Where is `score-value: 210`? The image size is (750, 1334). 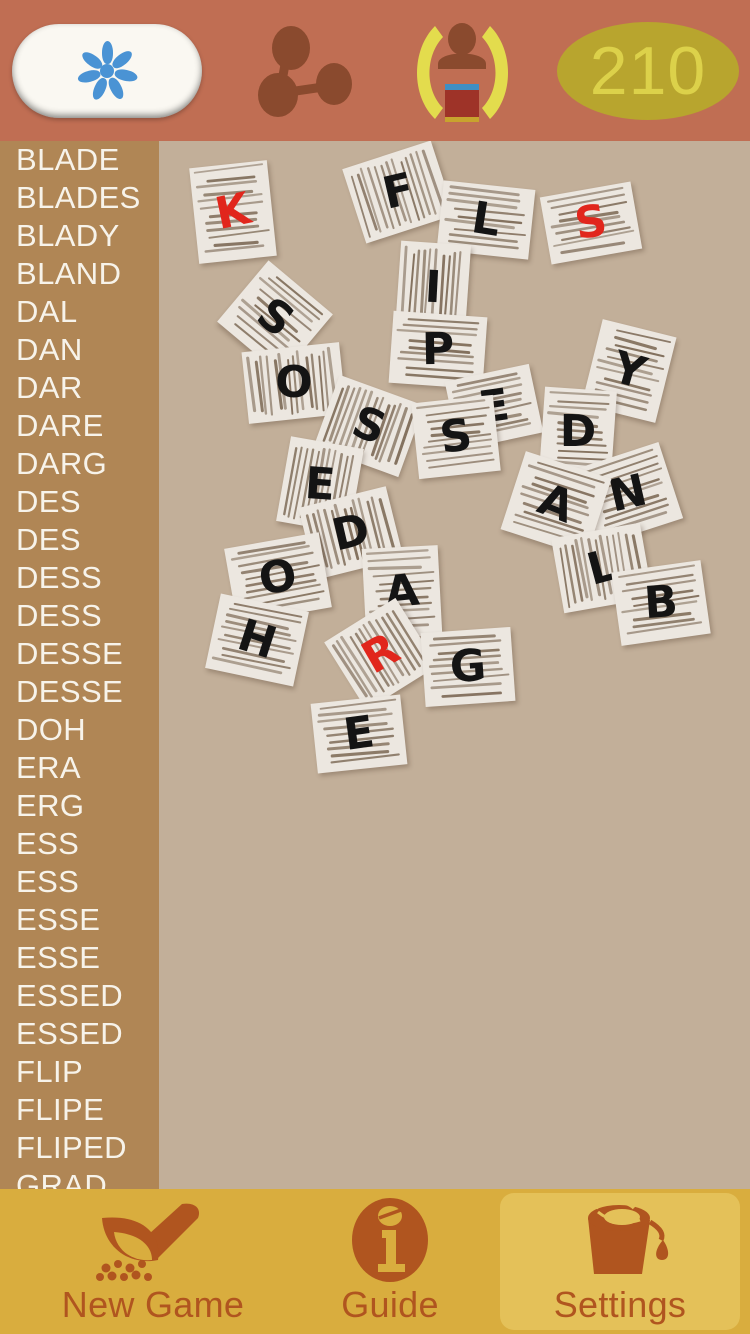
score-value: 210 is located at coordinates (648, 71).